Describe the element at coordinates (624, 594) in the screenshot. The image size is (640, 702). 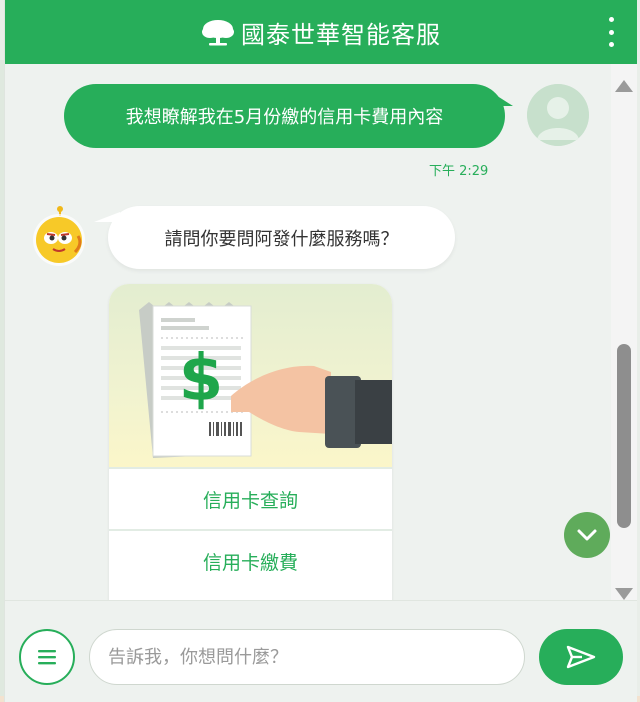
I see `scroll-down-arrow-icon` at that location.